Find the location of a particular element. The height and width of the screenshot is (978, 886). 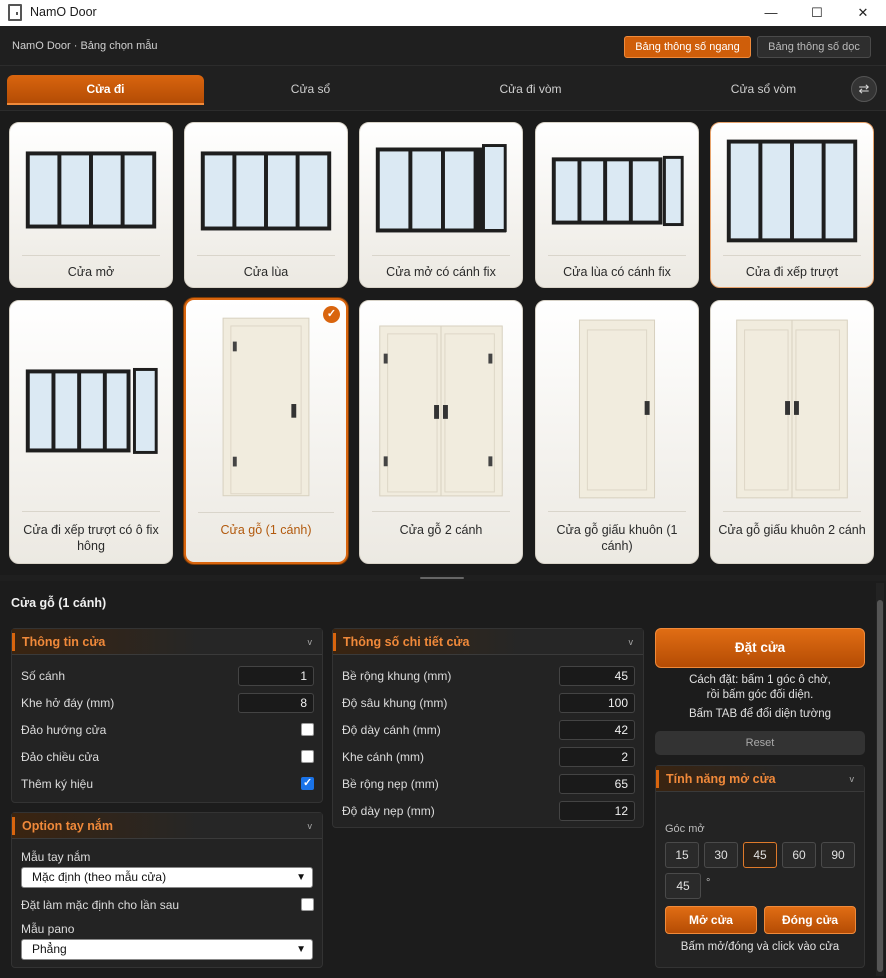

card-label: Cửa gỗ 2 cánh is located at coordinates (441, 530).